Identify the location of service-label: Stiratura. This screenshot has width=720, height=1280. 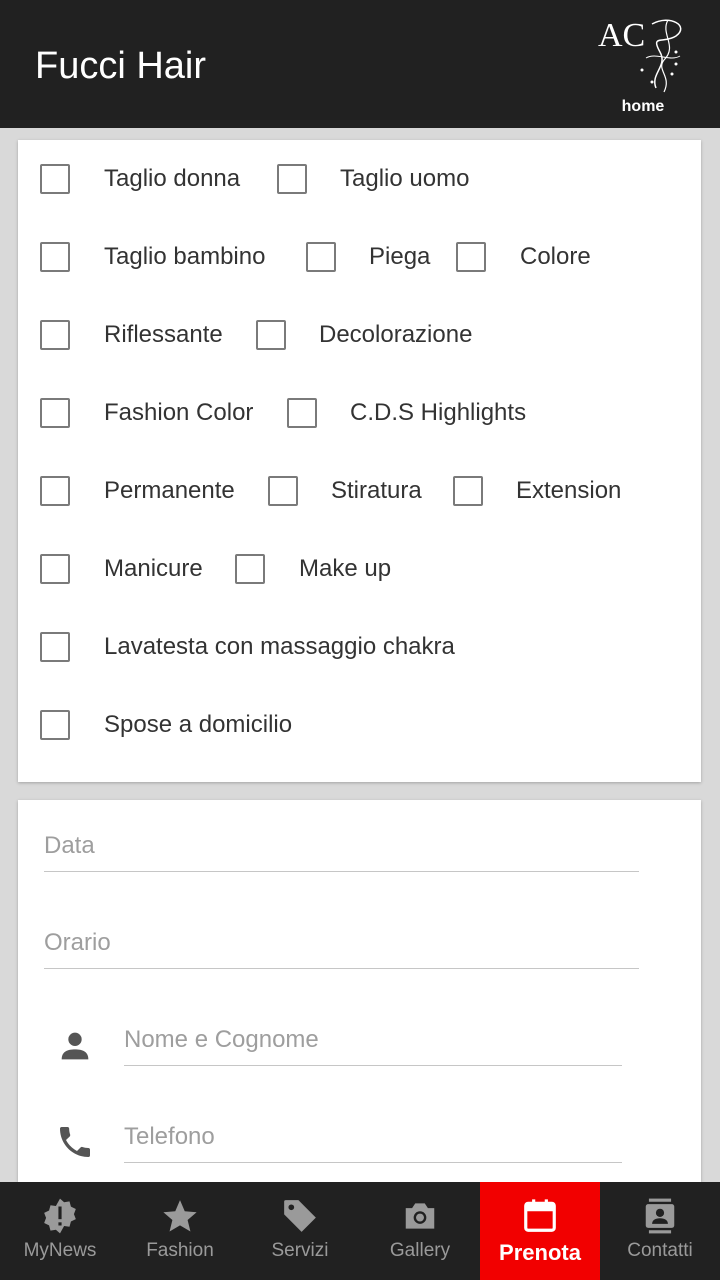
(376, 490).